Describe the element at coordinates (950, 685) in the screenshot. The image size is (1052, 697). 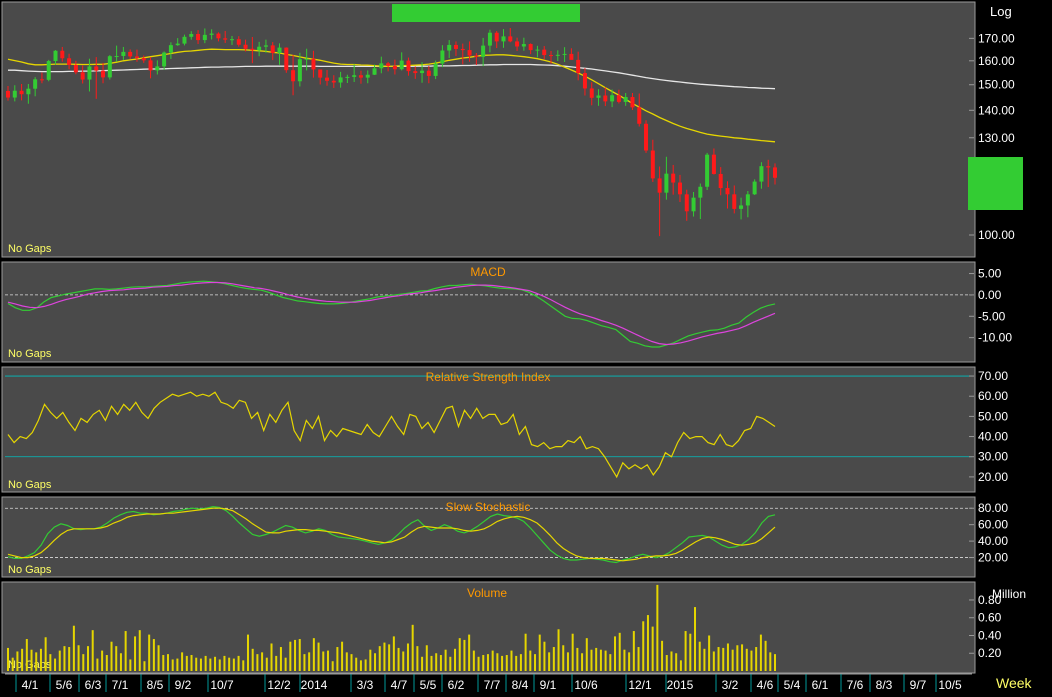
I see `x-axis-label: 10/5` at that location.